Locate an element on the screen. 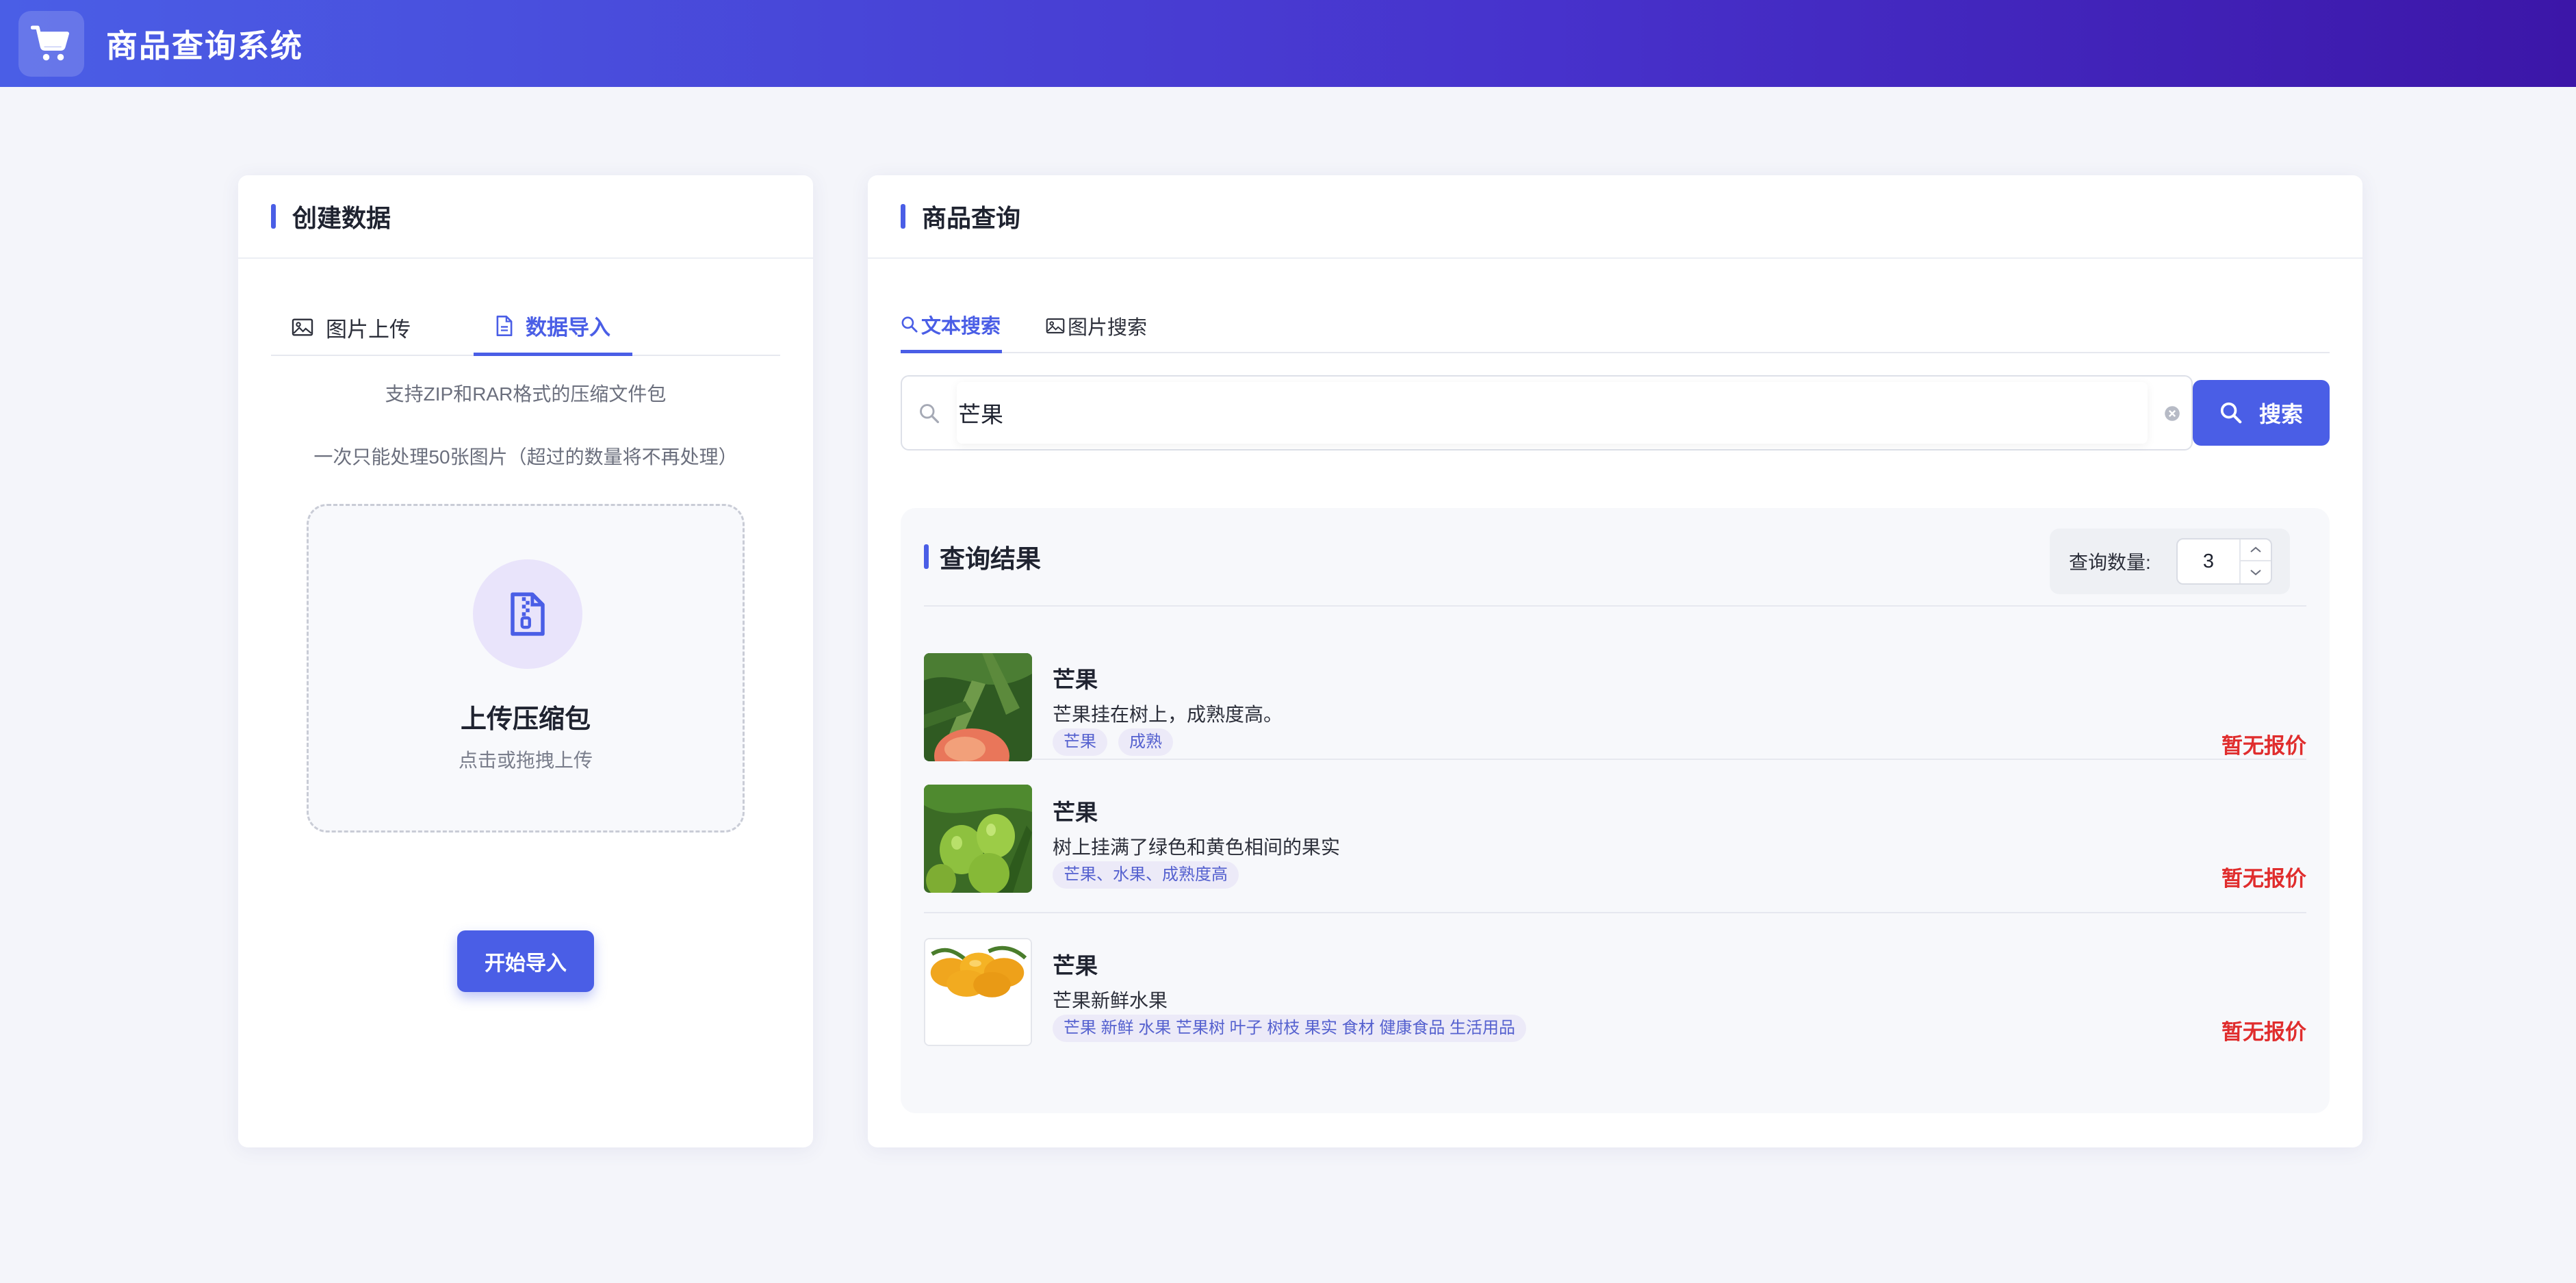  tab-text-search: 文本搜索 is located at coordinates (951, 325).